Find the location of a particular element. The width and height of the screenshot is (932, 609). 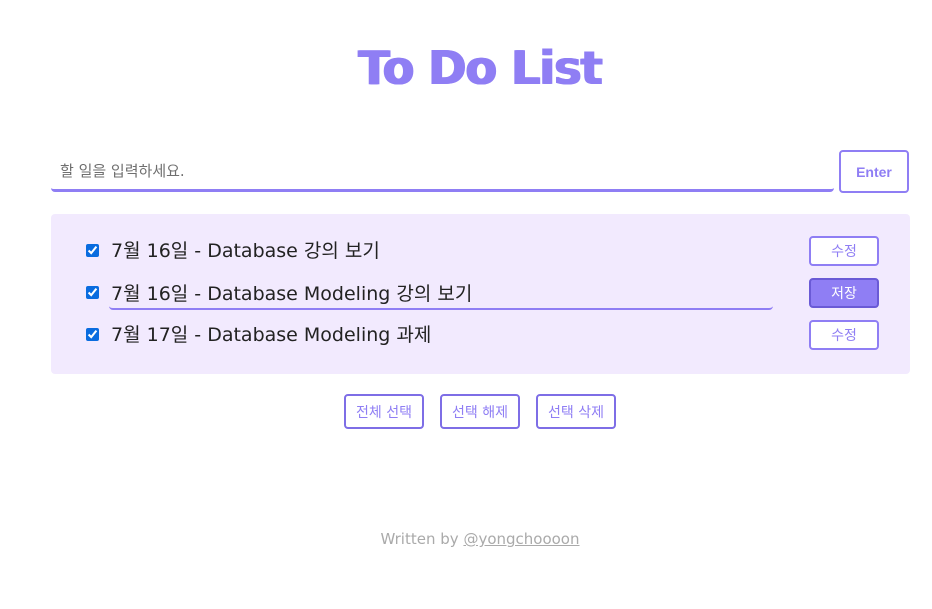

todo-text: 7월 17일 - Database Modeling 과제 is located at coordinates (271, 335).